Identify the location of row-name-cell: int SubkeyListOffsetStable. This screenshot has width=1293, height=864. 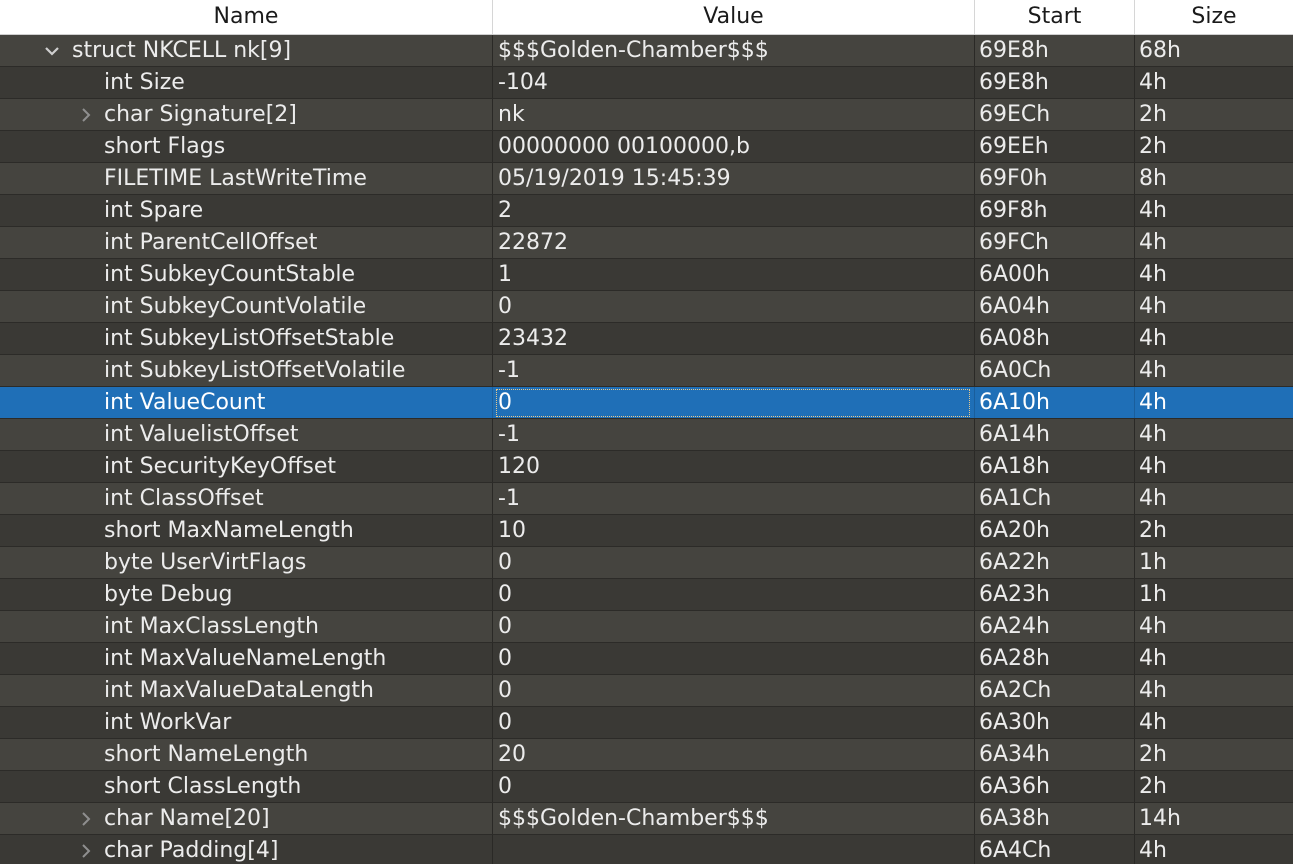
(246, 338).